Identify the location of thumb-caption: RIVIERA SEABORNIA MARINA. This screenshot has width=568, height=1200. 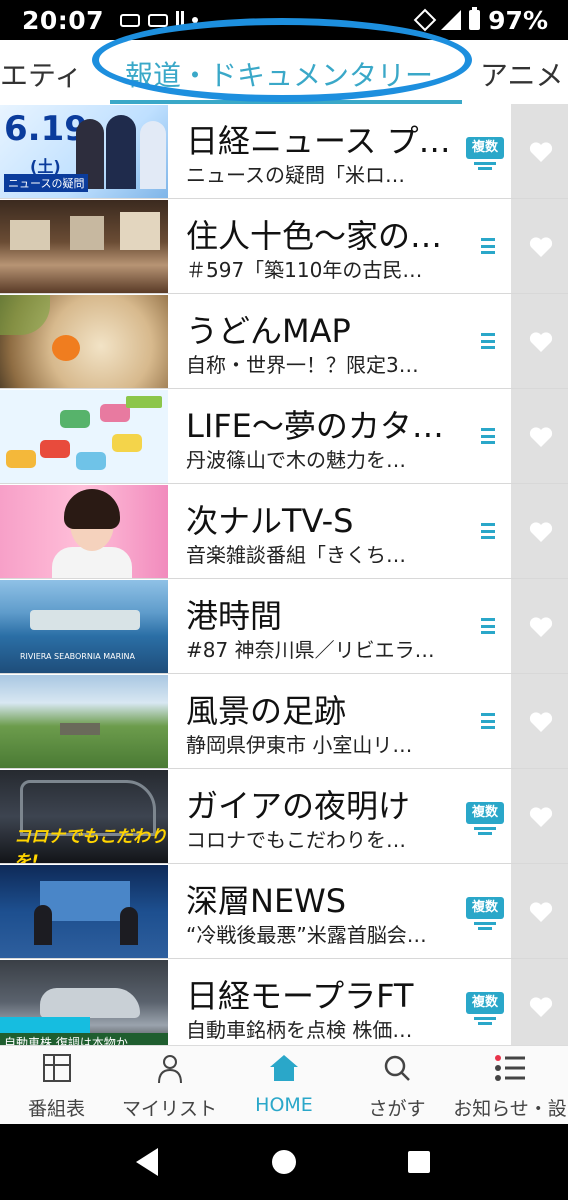
(77, 656).